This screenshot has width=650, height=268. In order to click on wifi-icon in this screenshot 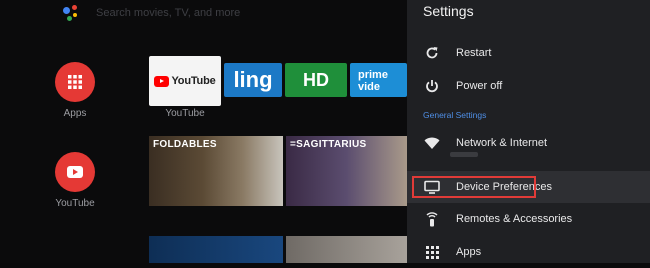, I will do `click(432, 143)`.